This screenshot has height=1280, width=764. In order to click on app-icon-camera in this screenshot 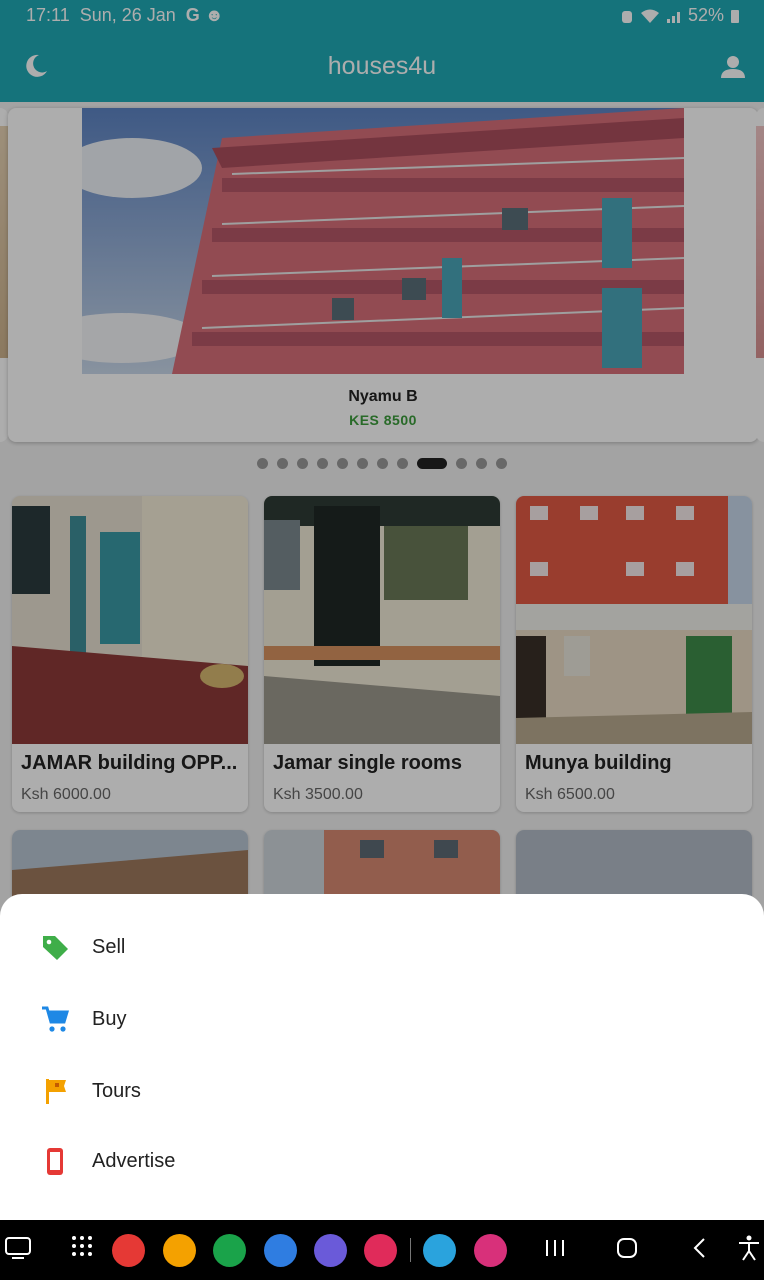, I will do `click(380, 1250)`.